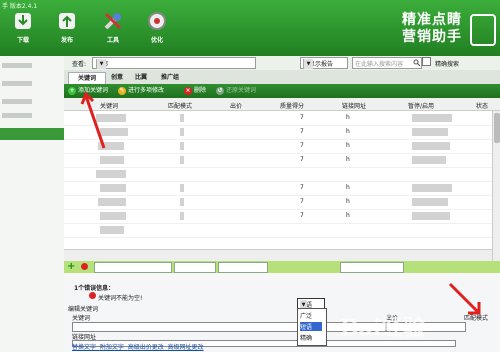  I want to click on editor-links: 替换文字 附加文字 高级出价更改 高级网址更改, so click(138, 346).